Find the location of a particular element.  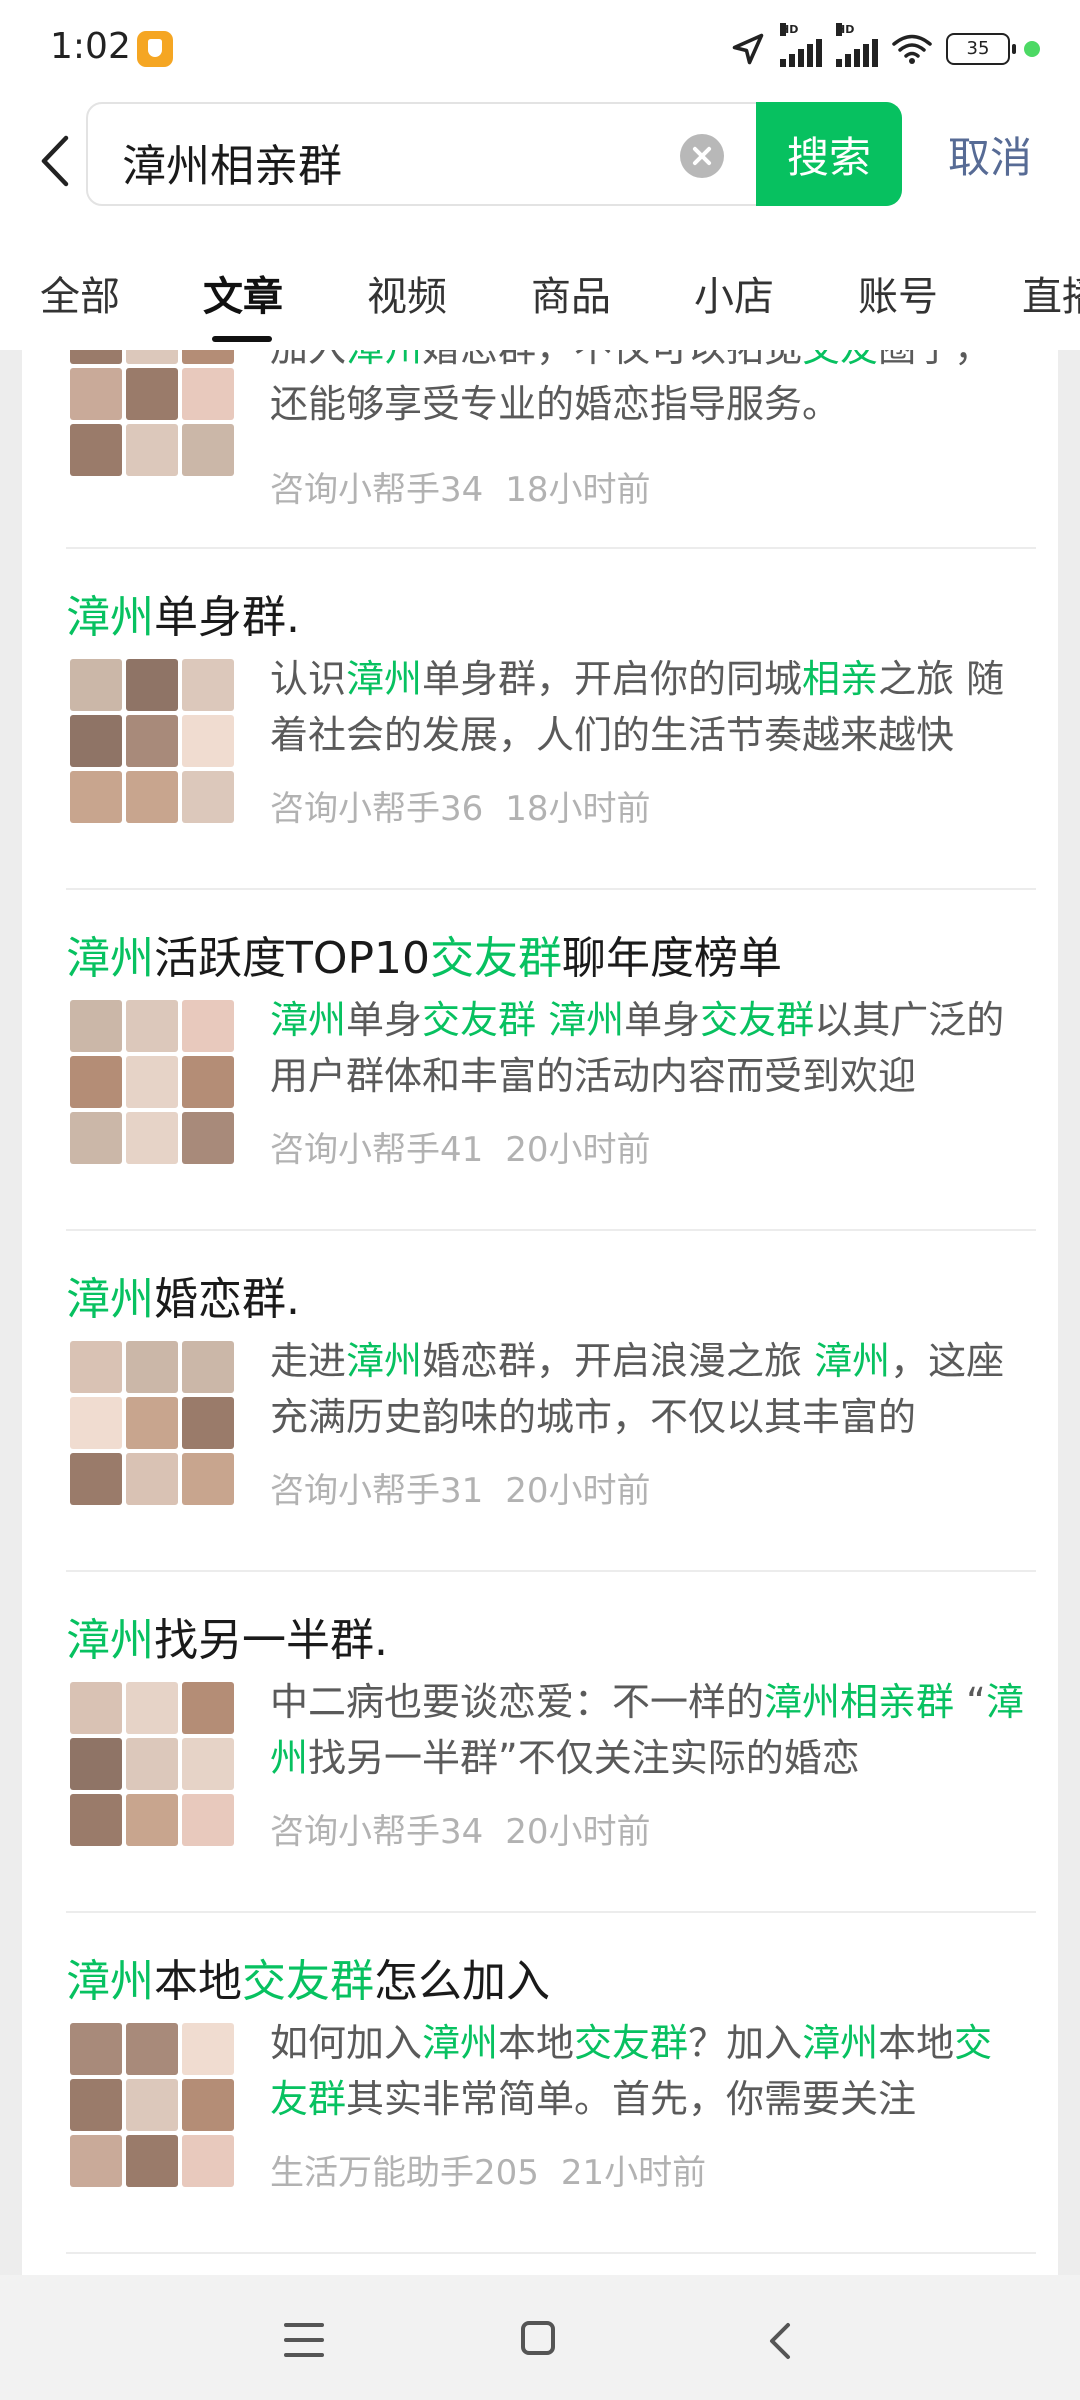

item-description: 认识漳州单身群，开启你的同城相亲之旅 随着社会的发展，人们的生活节奏越来越快 is located at coordinates (637, 707).